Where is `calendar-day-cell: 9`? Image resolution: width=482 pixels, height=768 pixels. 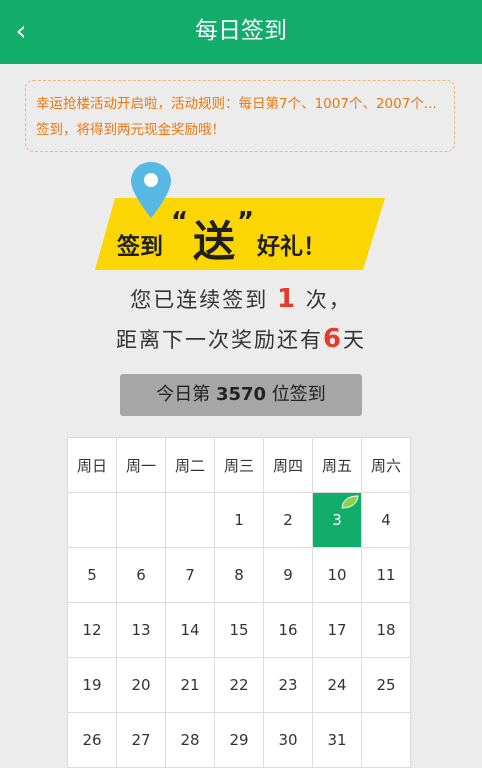 calendar-day-cell: 9 is located at coordinates (288, 575).